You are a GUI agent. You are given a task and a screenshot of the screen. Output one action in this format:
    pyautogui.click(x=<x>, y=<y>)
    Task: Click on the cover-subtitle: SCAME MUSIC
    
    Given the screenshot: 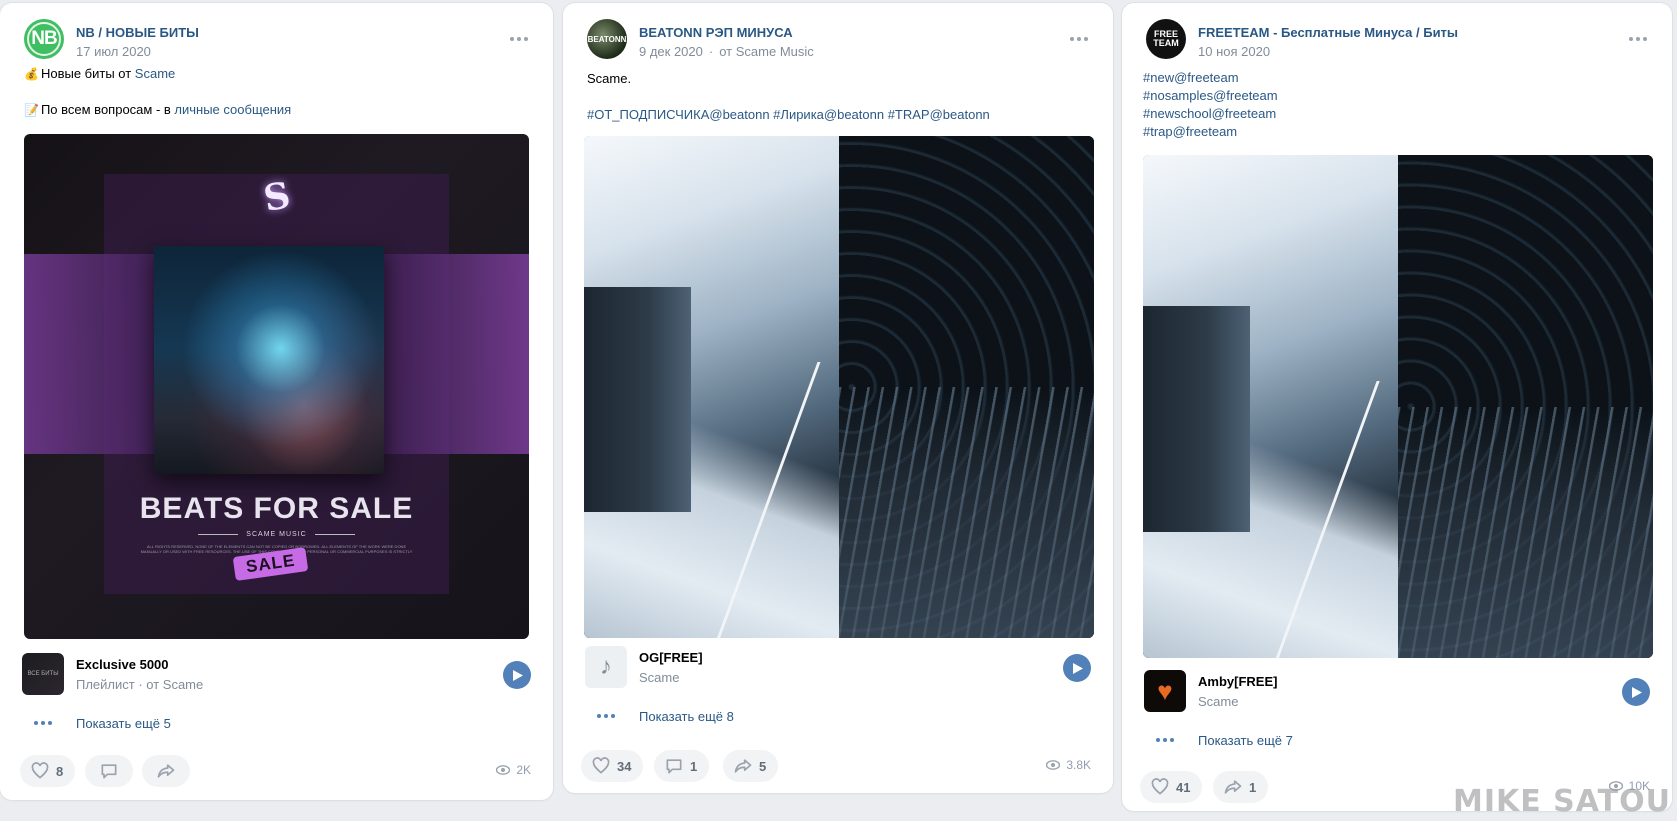 What is the action you would take?
    pyautogui.click(x=276, y=534)
    